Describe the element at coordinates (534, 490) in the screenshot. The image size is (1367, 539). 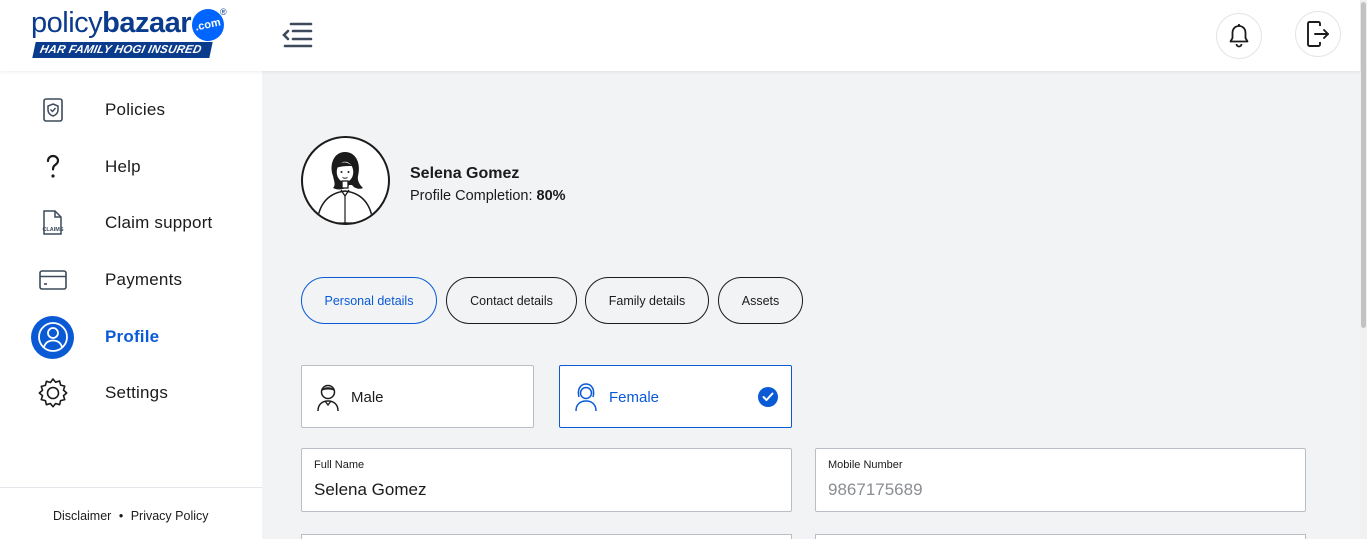
I see `full-name-input: Selena Gomez` at that location.